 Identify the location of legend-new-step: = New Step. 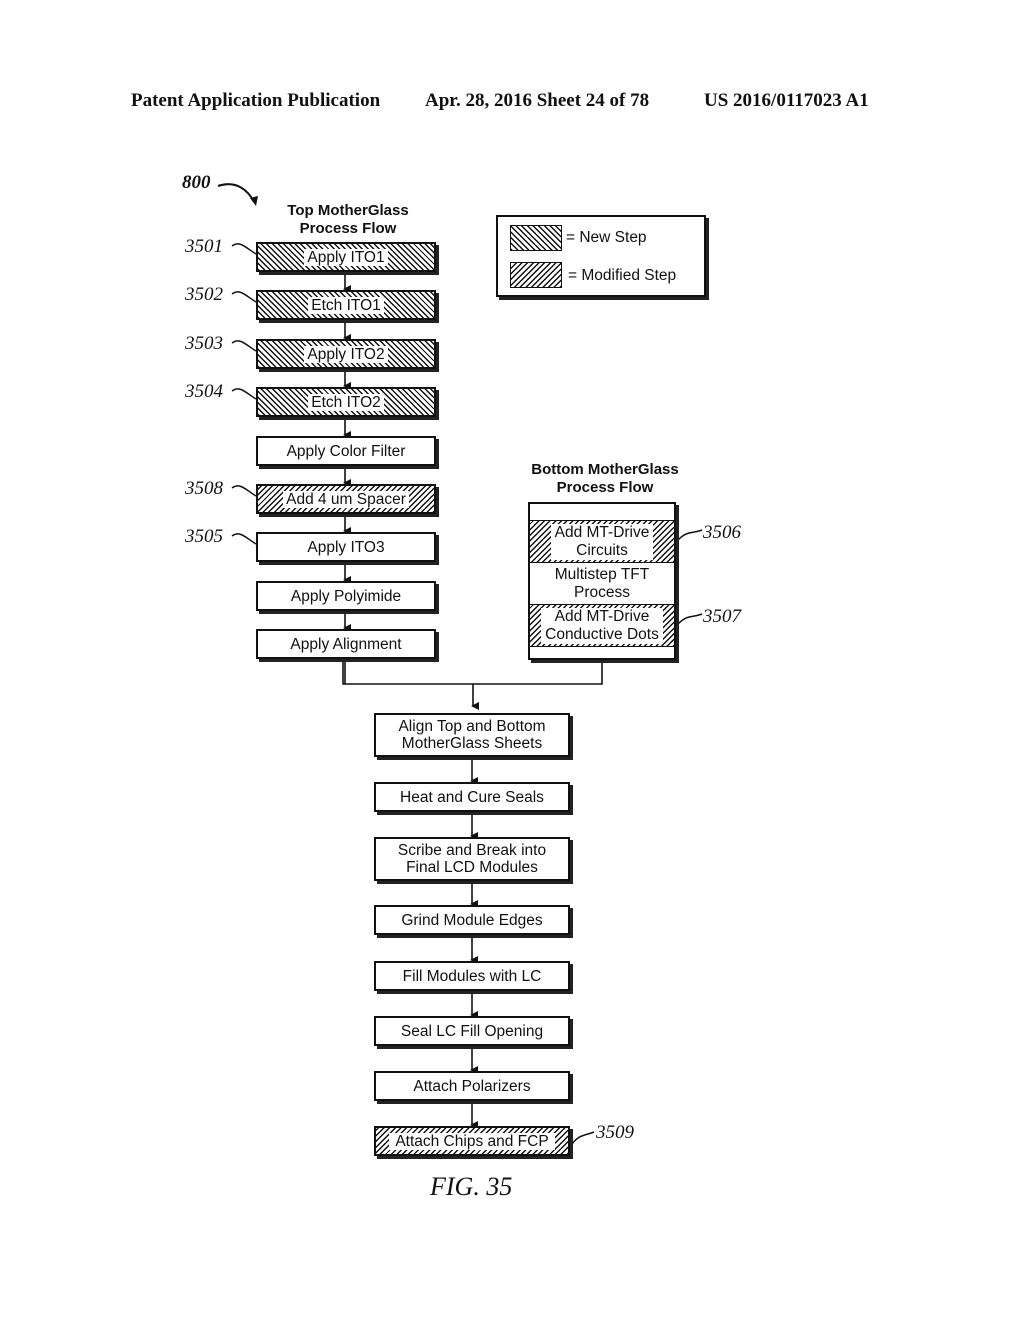
(606, 237).